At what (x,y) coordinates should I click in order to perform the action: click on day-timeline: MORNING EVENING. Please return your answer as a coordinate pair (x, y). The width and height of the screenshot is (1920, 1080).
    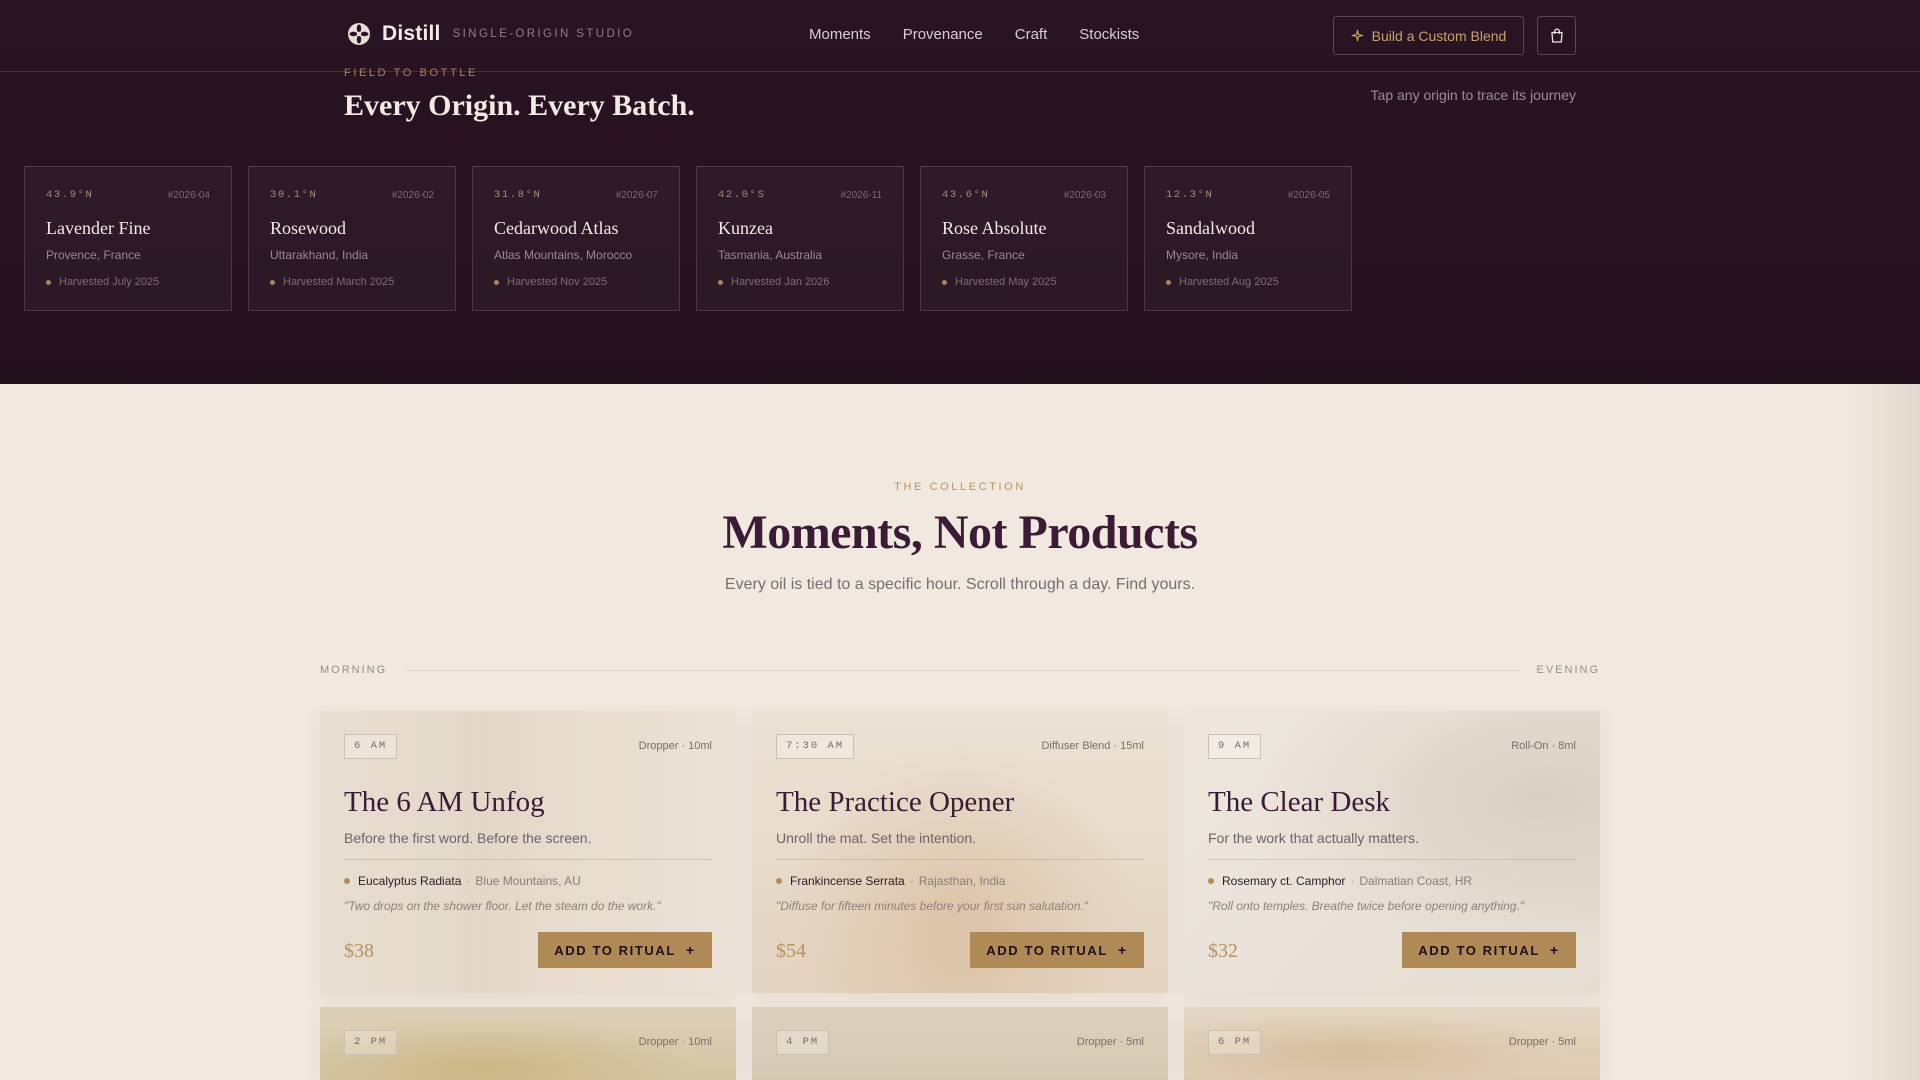
    Looking at the image, I should click on (960, 671).